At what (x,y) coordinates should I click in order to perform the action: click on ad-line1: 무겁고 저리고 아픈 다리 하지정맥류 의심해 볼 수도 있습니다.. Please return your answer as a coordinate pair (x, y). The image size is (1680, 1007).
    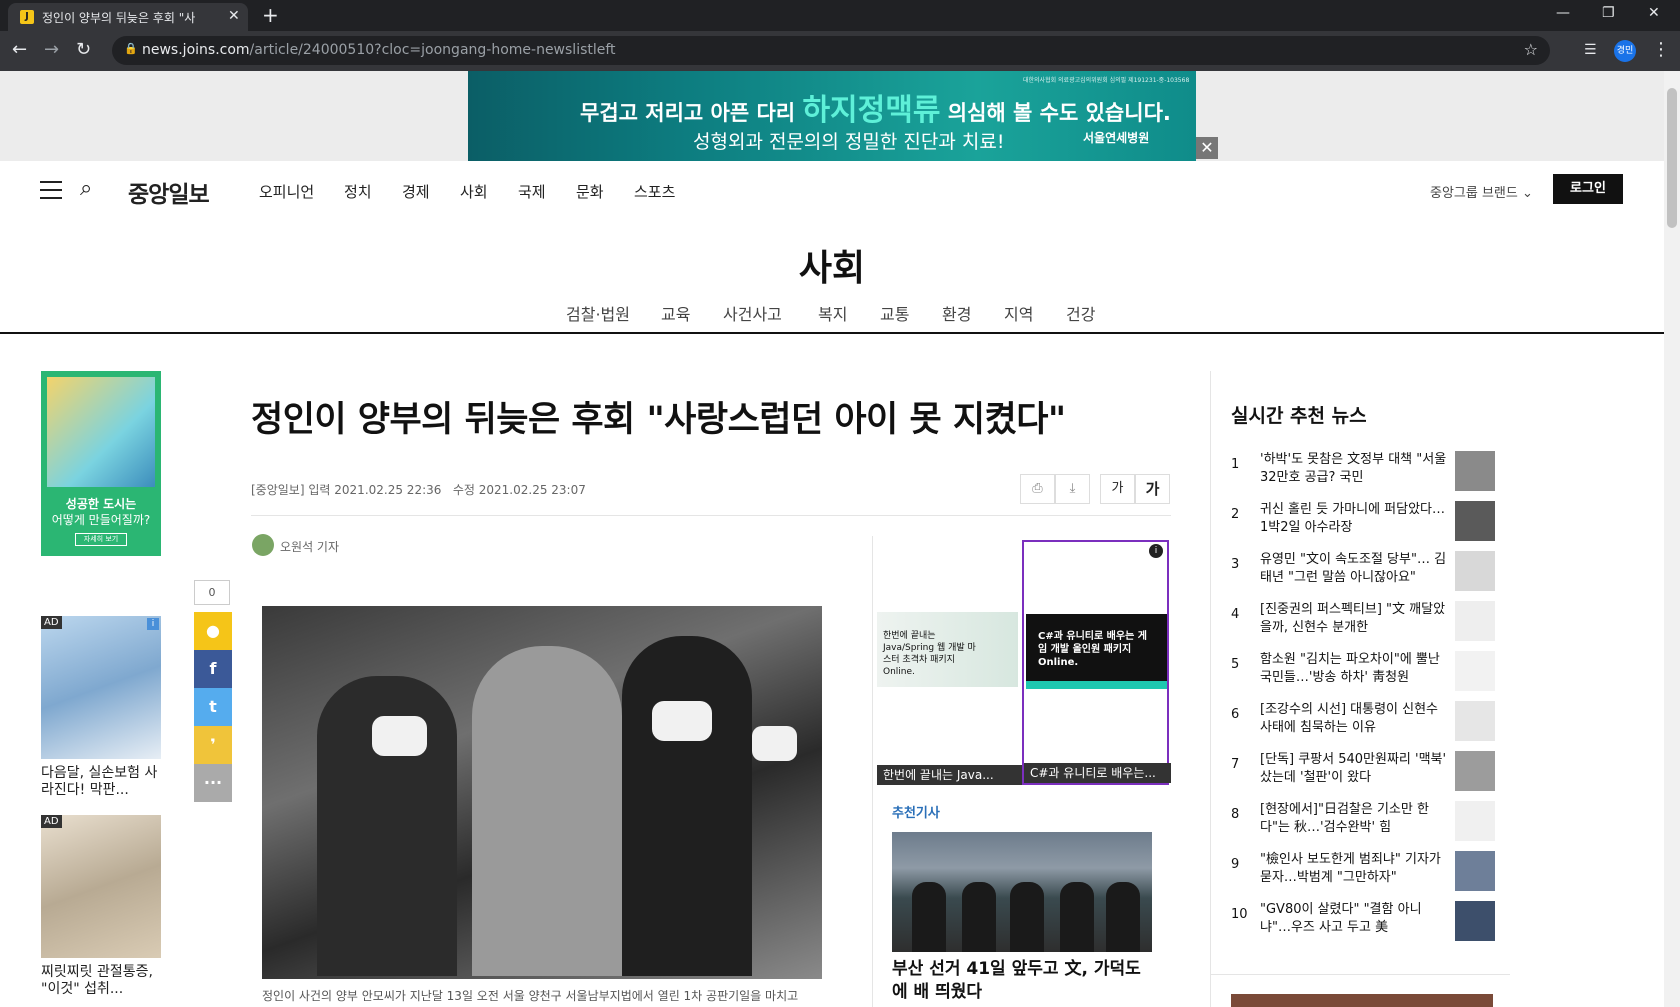
    Looking at the image, I should click on (875, 110).